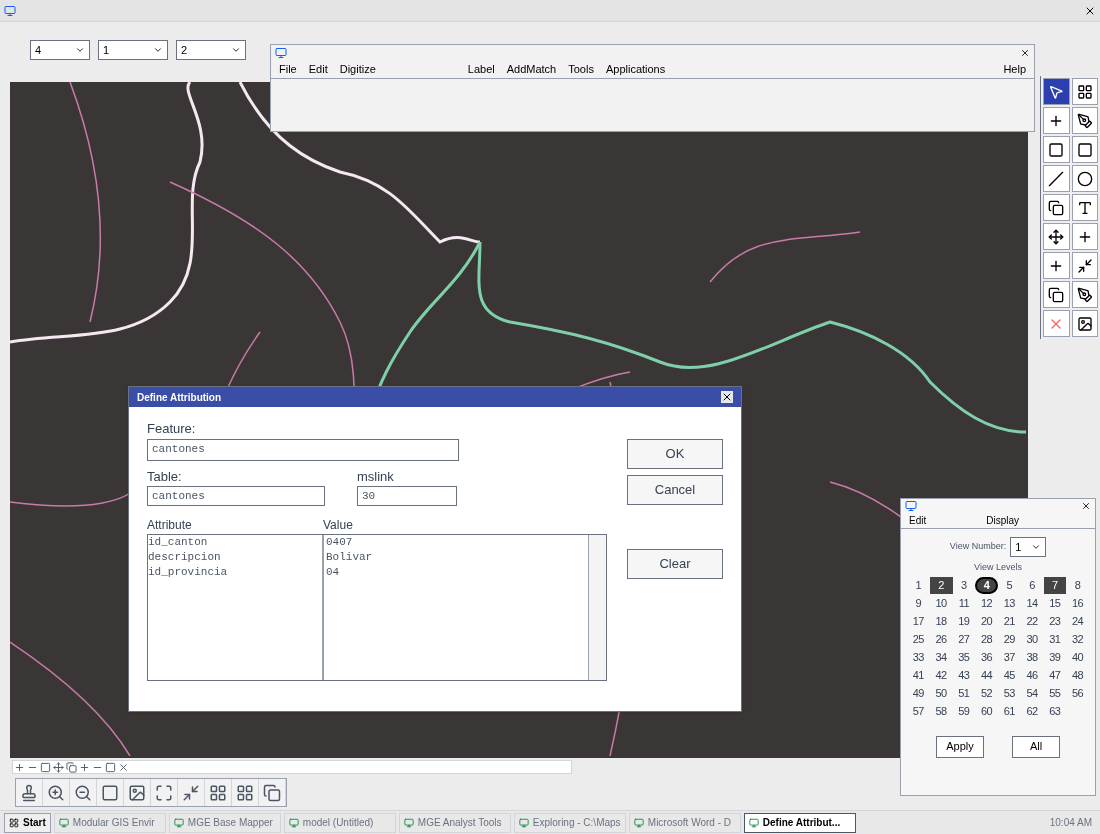 The image size is (1100, 834). Describe the element at coordinates (918, 603) in the screenshot. I see `level-toggle: 9` at that location.